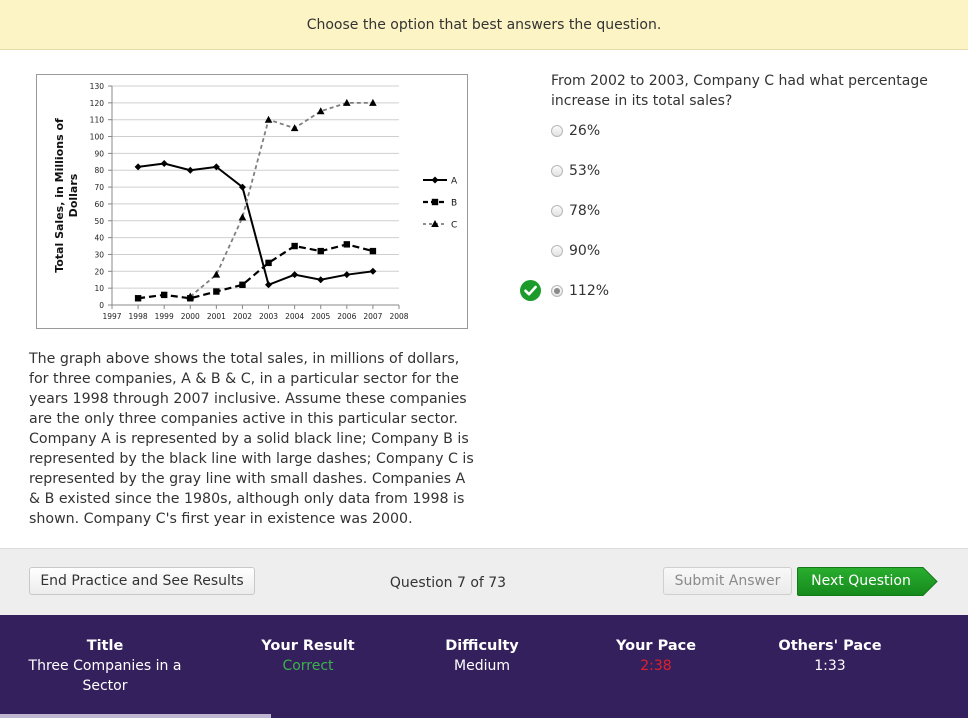 This screenshot has width=968, height=718. What do you see at coordinates (101, 305) in the screenshot?
I see `y-tick-label: 0` at bounding box center [101, 305].